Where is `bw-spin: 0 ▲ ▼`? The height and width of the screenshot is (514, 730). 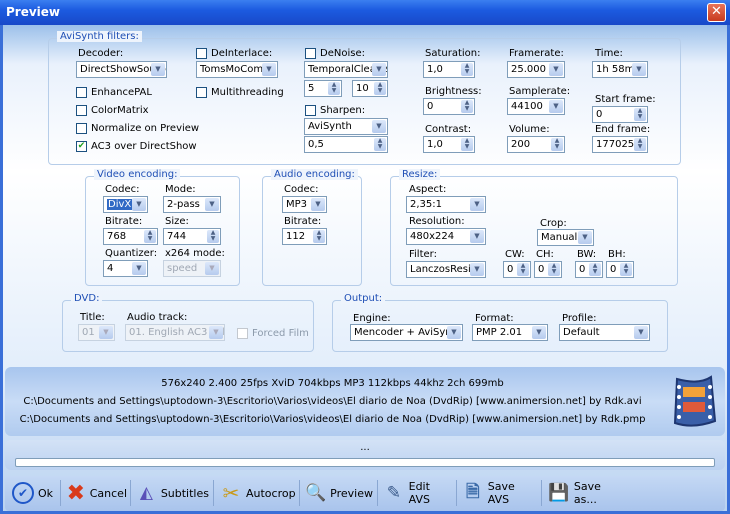 bw-spin: 0 ▲ ▼ is located at coordinates (589, 269).